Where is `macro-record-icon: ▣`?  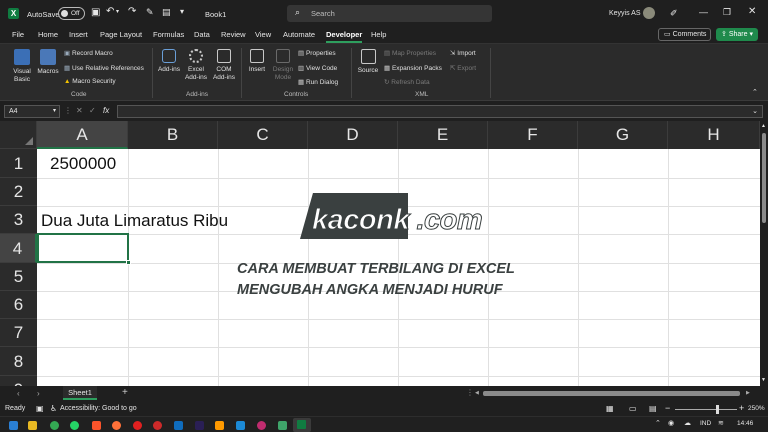 macro-record-icon: ▣ is located at coordinates (40, 408).